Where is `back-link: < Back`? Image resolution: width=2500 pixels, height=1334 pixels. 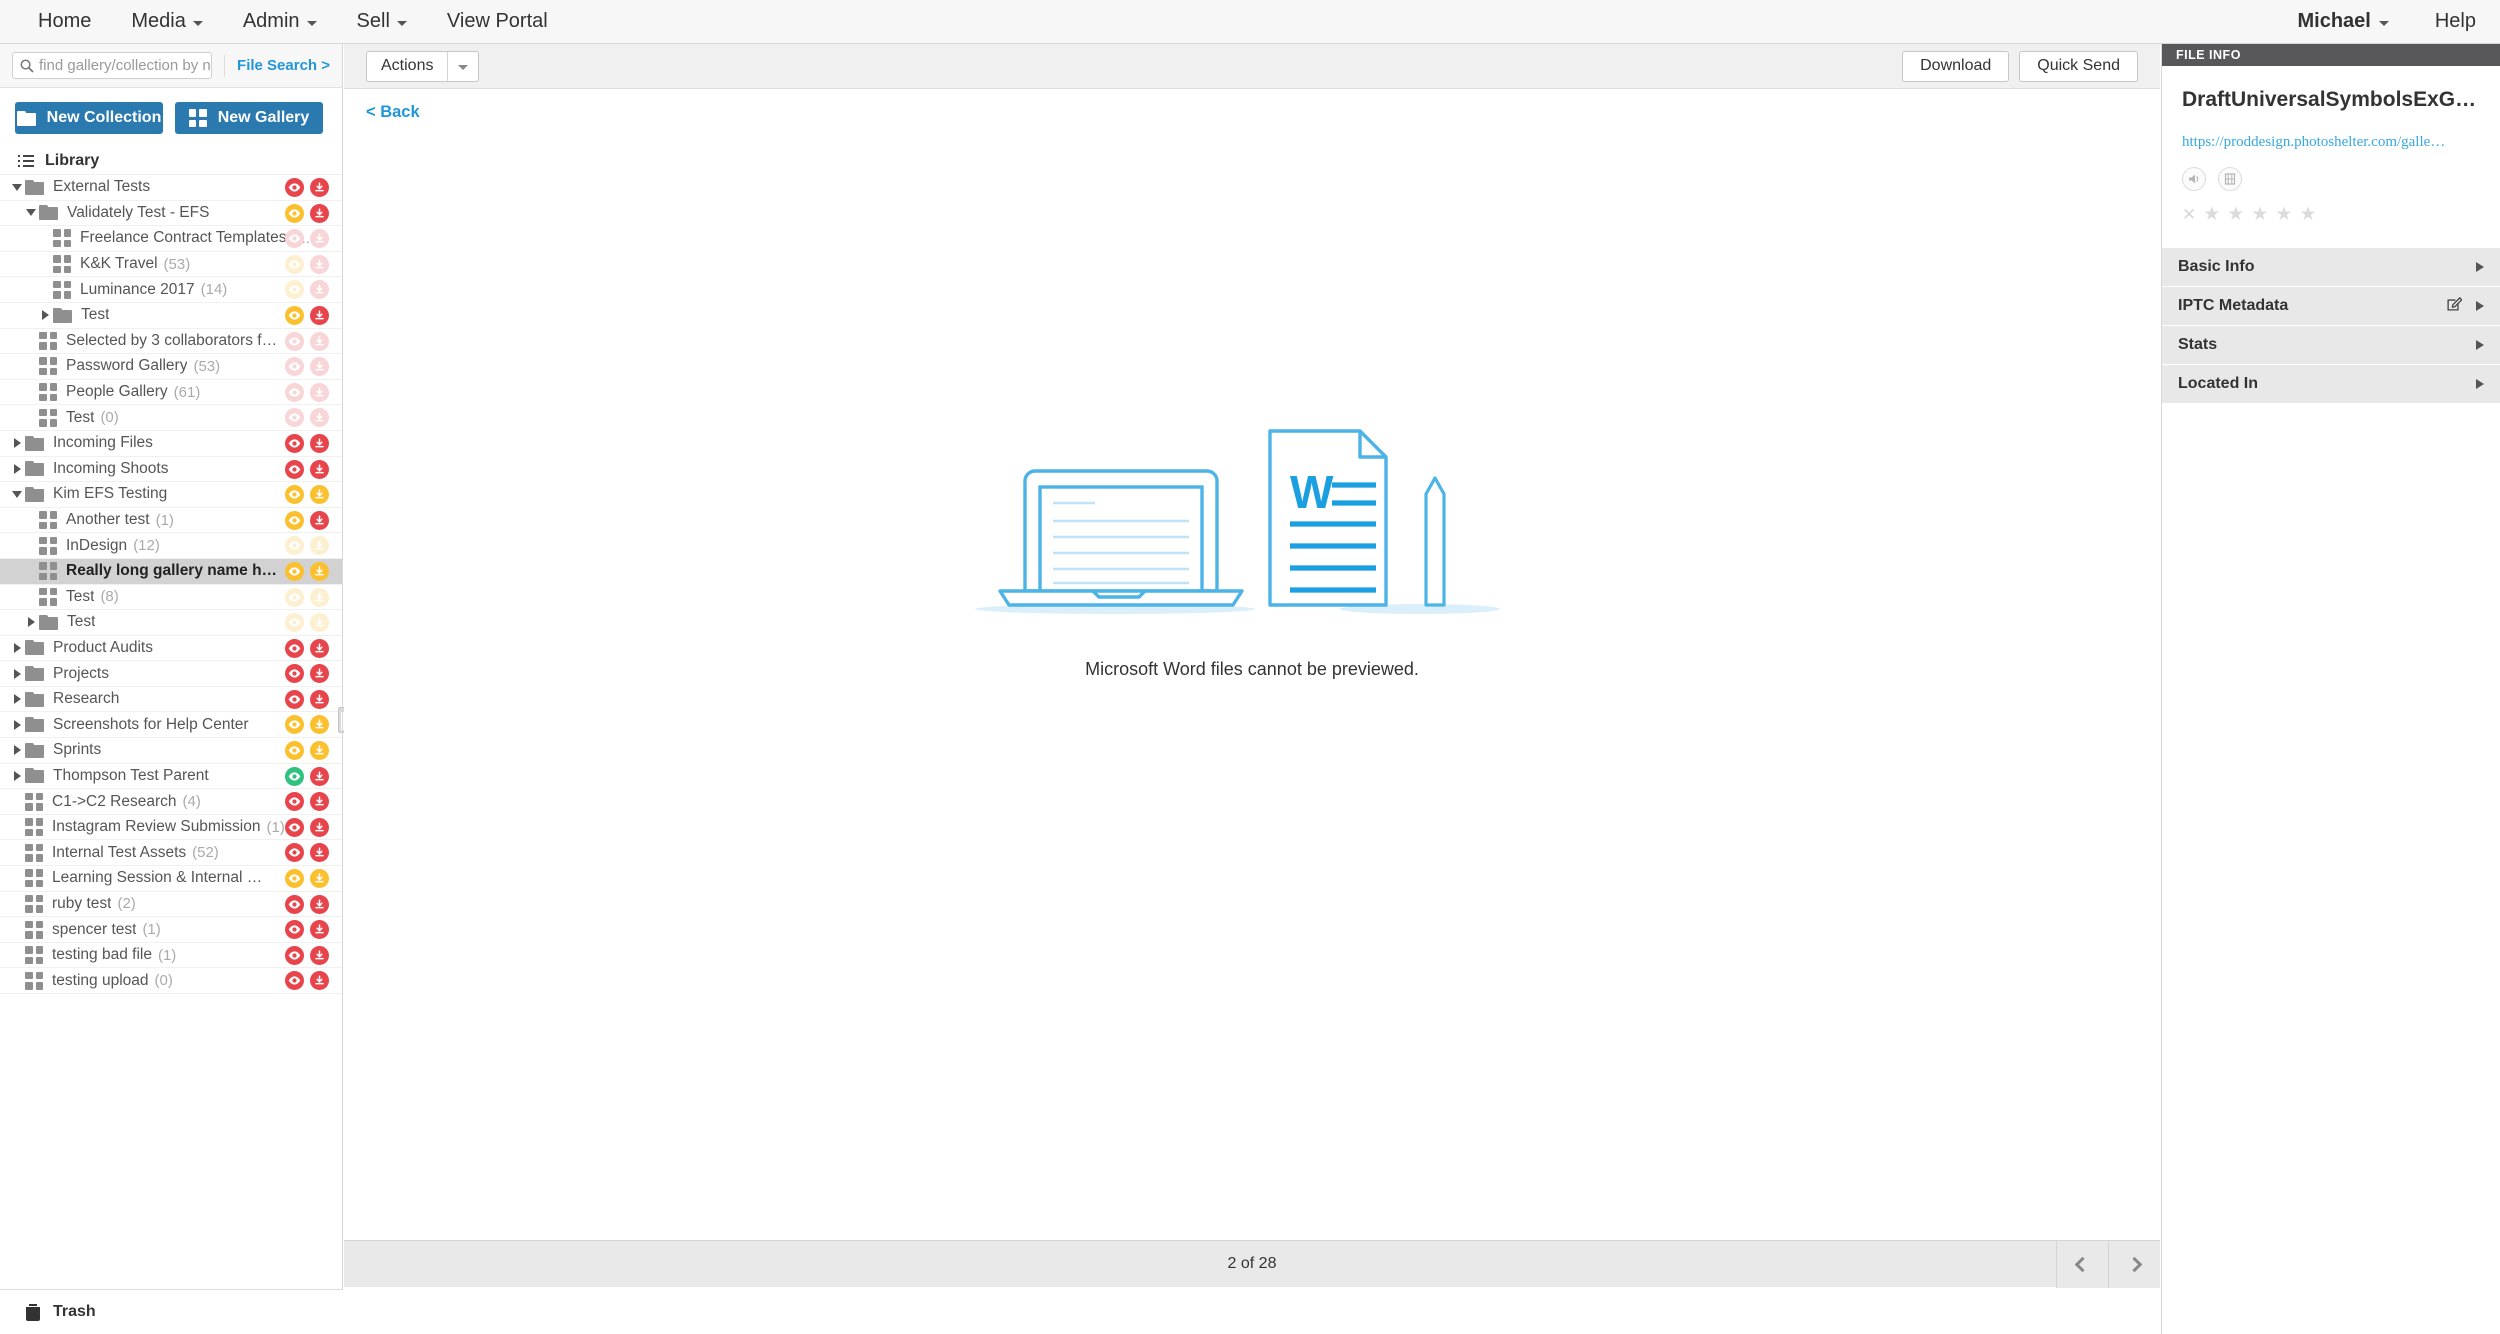 back-link: < Back is located at coordinates (393, 112).